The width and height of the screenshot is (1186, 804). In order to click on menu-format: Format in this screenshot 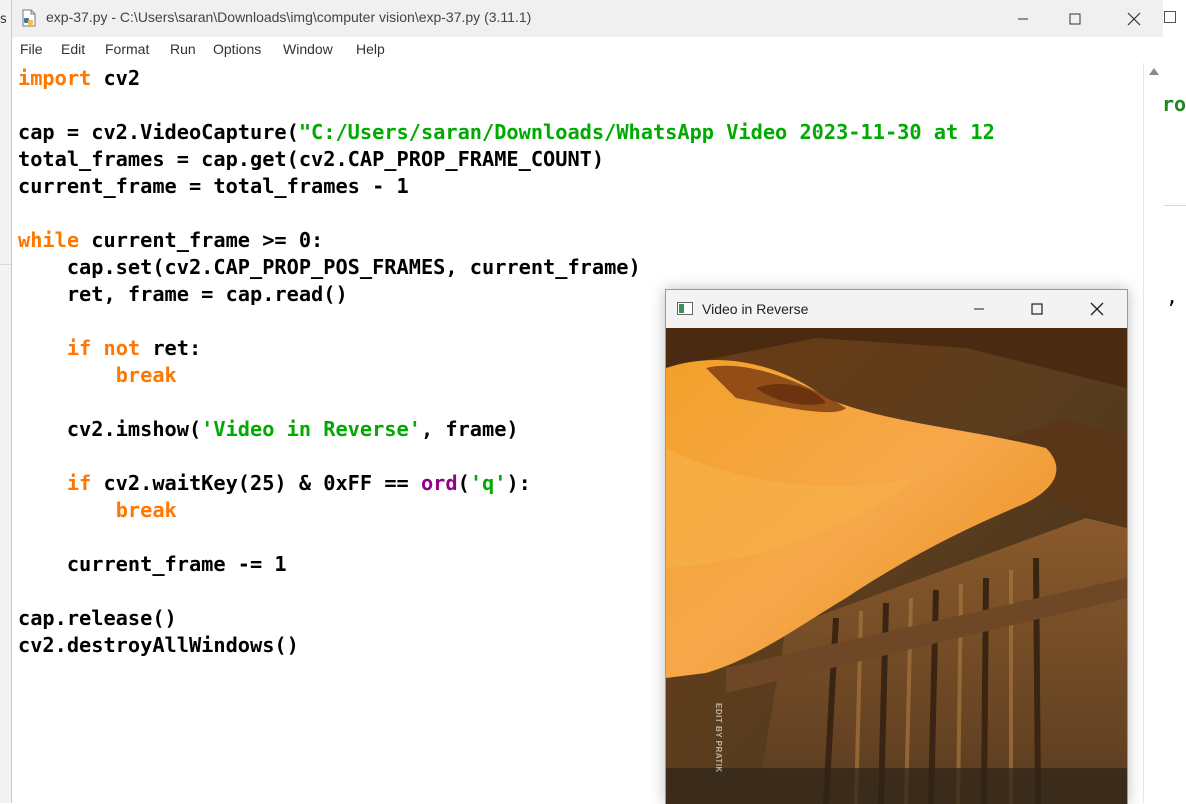, I will do `click(127, 49)`.